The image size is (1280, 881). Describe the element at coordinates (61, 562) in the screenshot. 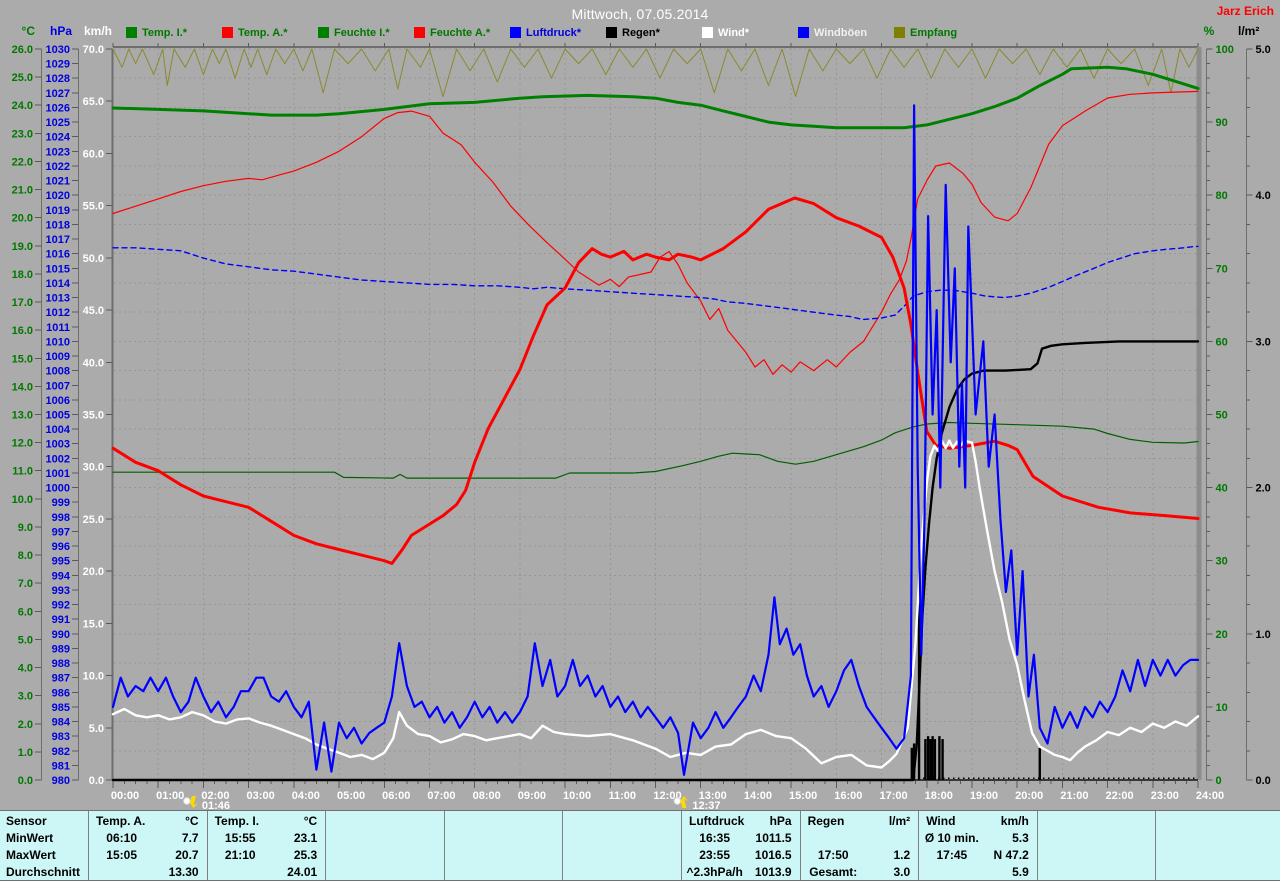

I see `axis-label-pressure: 995` at that location.